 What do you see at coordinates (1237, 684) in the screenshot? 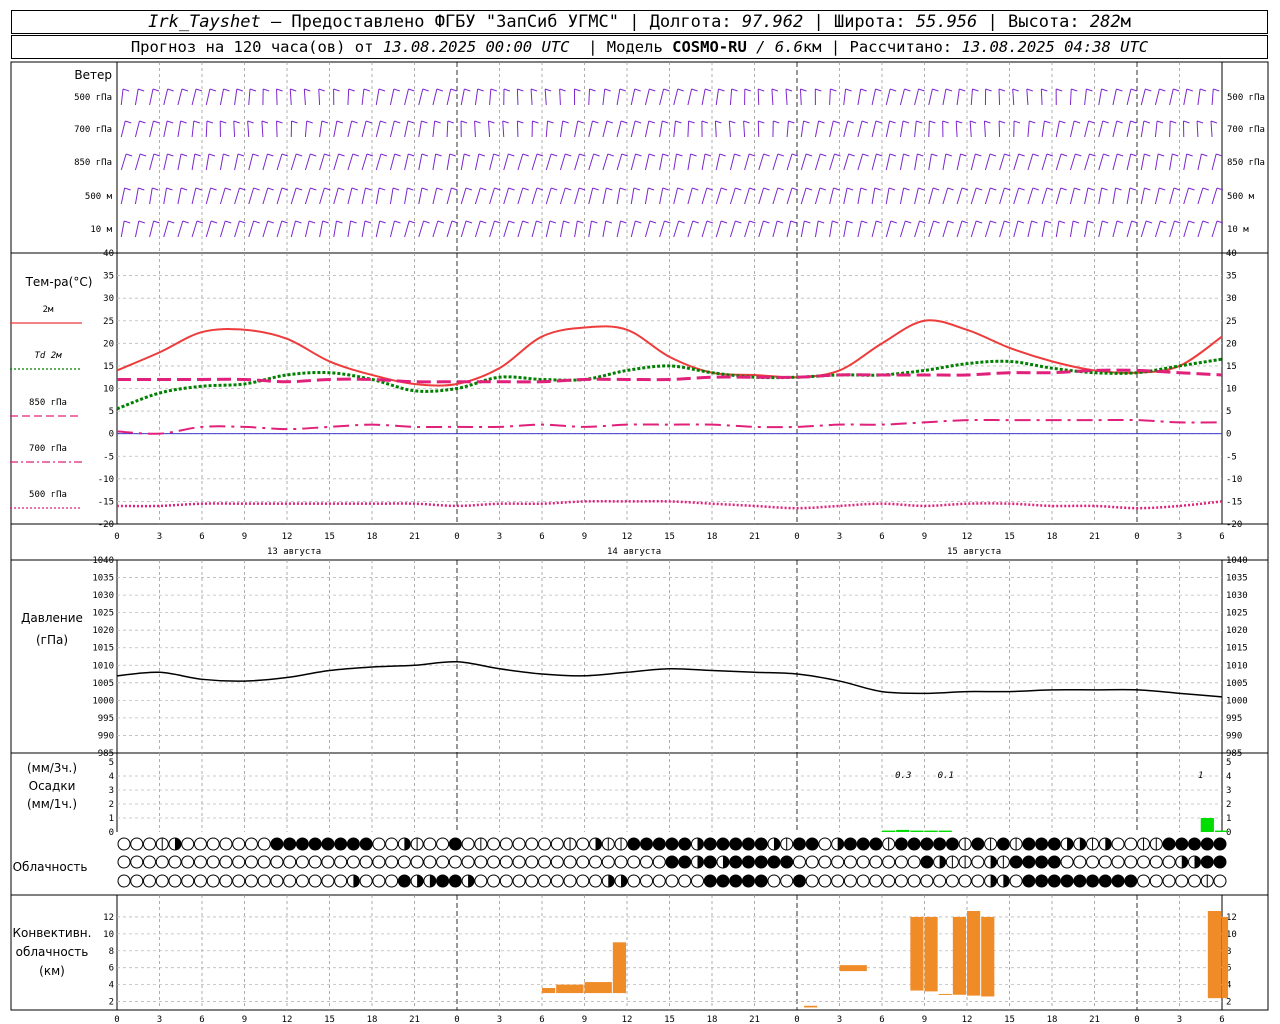
I see `pressure-tick: 1005` at bounding box center [1237, 684].